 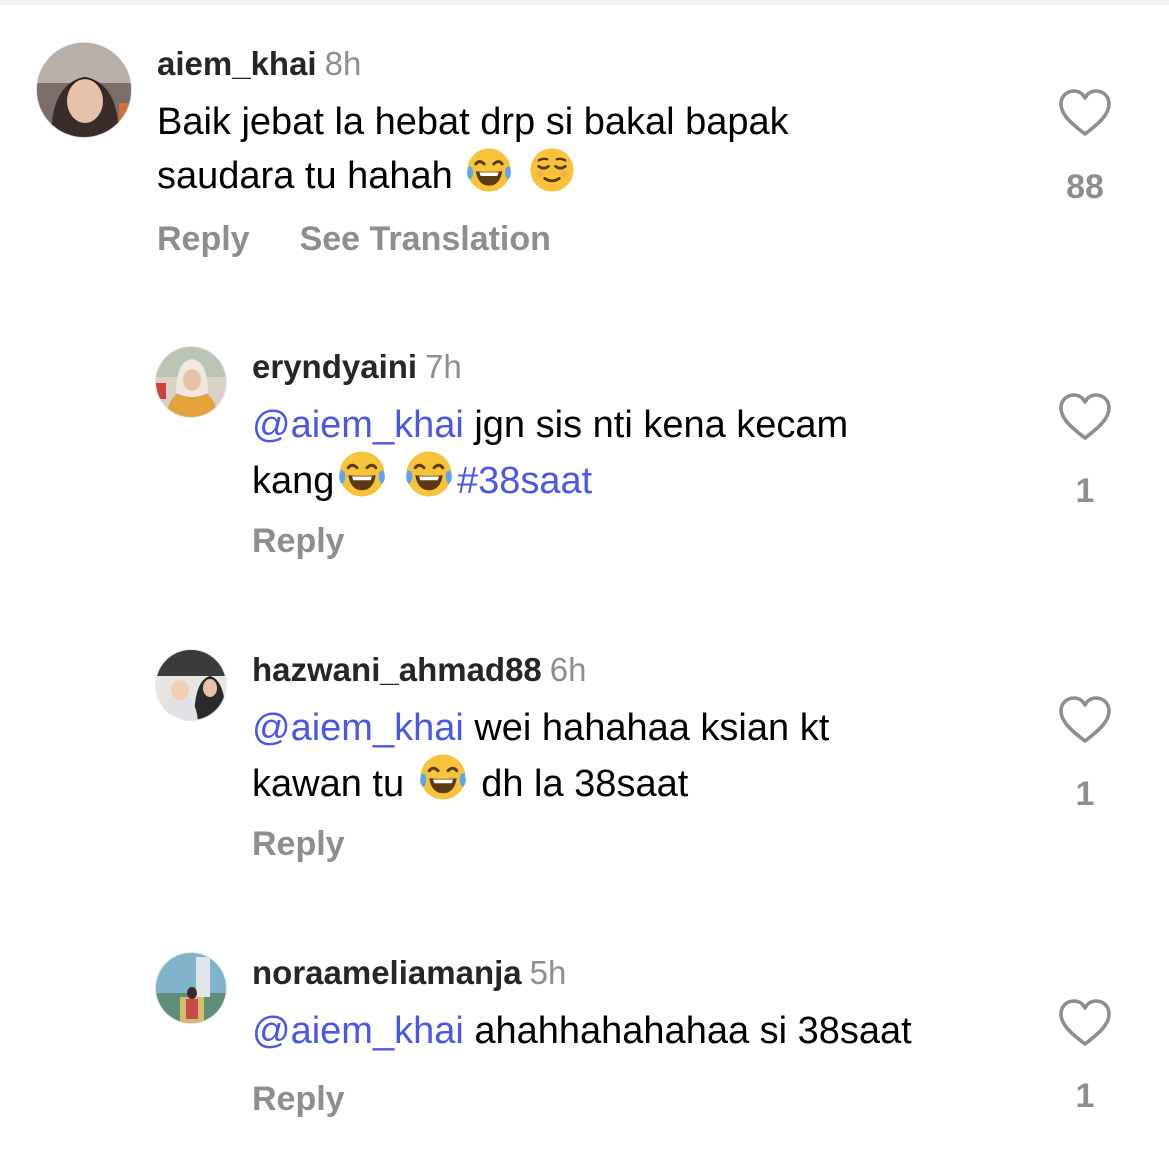 I want to click on comment-text-line-2: saudara tu hahah, so click(x=473, y=173).